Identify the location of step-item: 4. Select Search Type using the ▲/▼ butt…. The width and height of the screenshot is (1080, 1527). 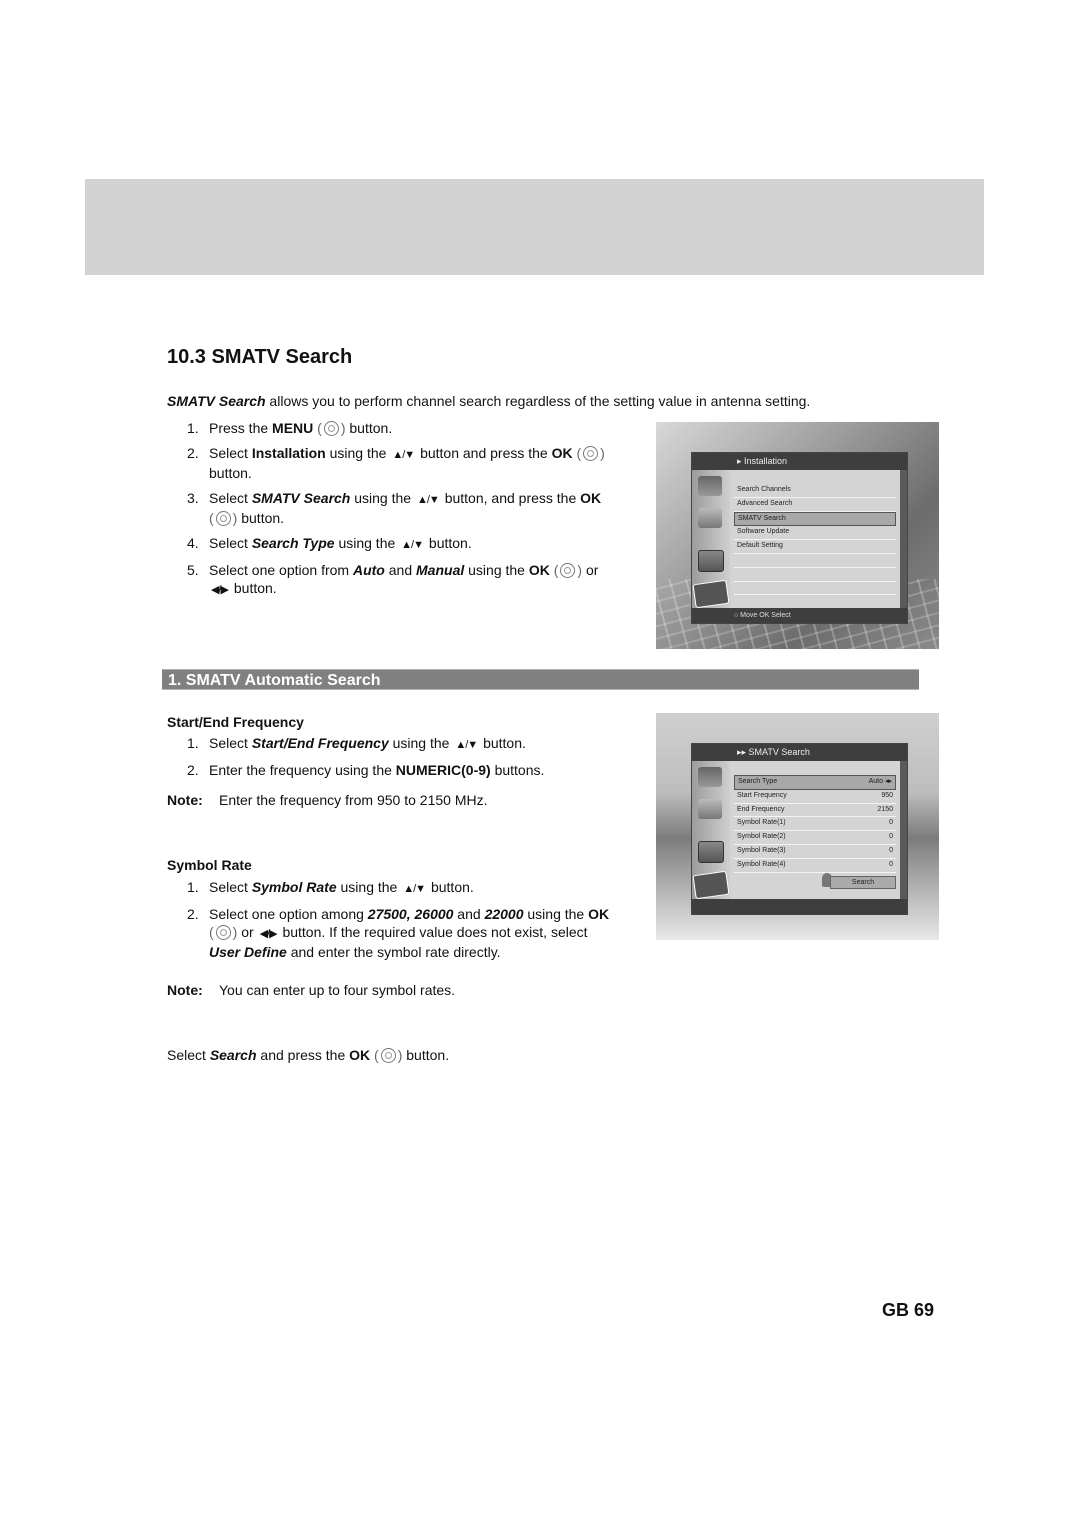
(409, 544).